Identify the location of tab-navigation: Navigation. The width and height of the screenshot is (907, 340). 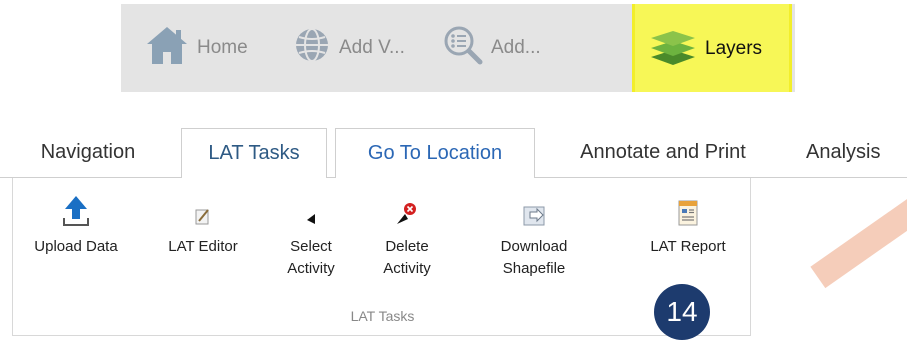
(88, 153).